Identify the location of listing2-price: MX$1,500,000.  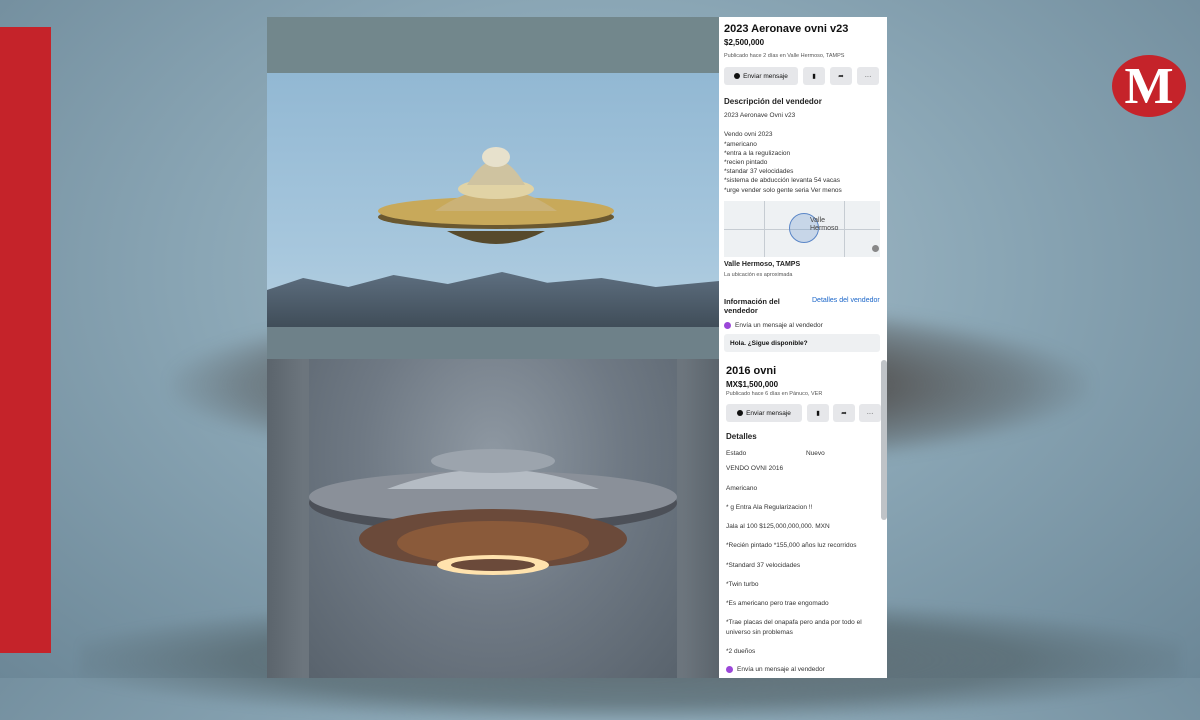
(752, 384).